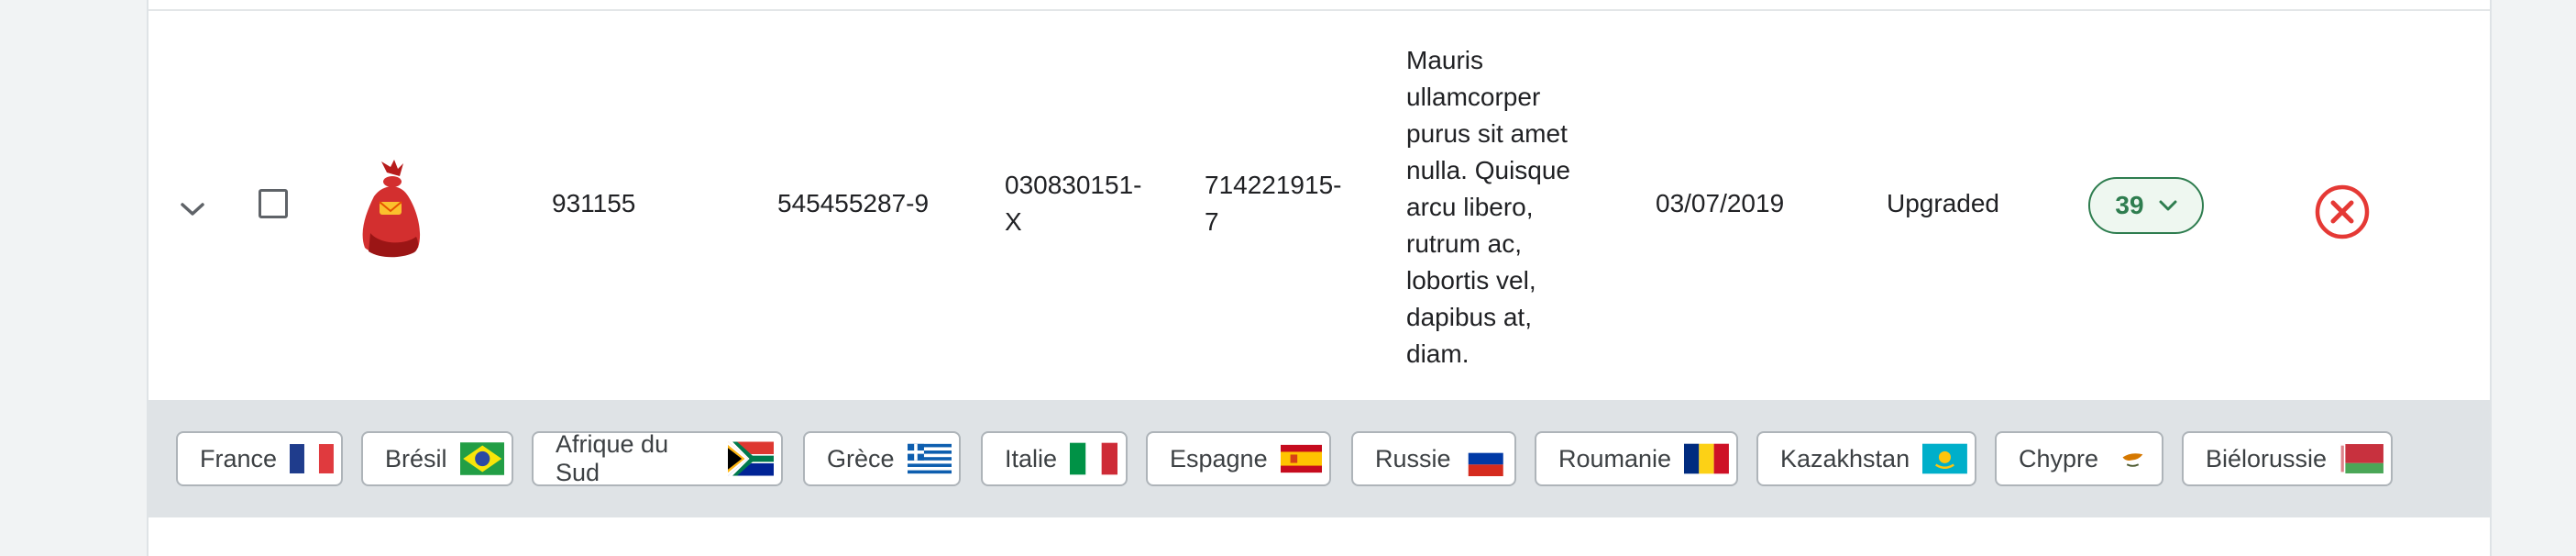  I want to click on france-flag-icon, so click(312, 458).